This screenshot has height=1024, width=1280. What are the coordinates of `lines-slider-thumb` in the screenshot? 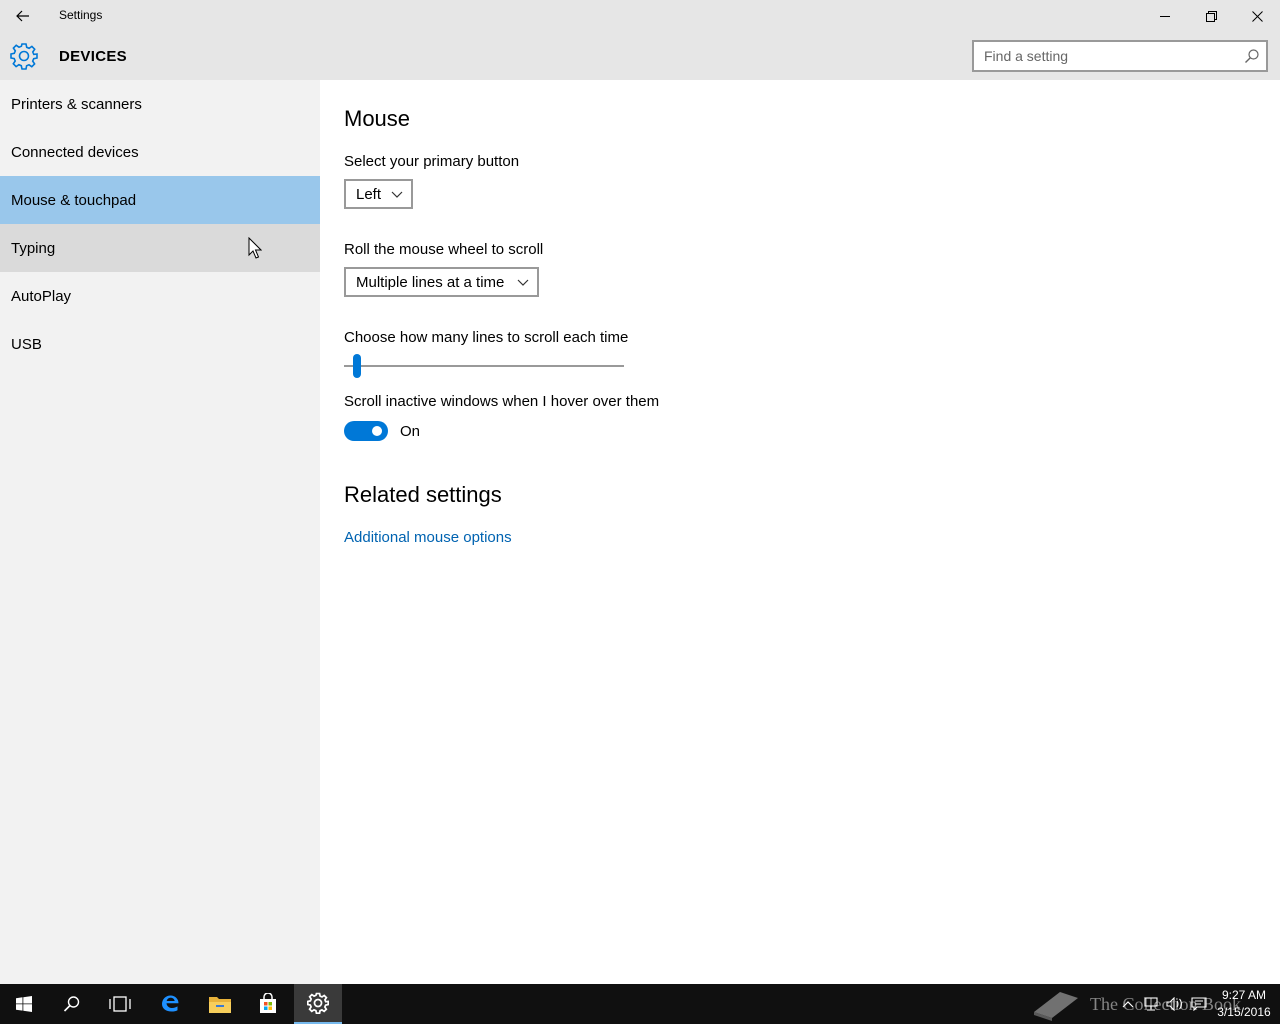 It's located at (357, 366).